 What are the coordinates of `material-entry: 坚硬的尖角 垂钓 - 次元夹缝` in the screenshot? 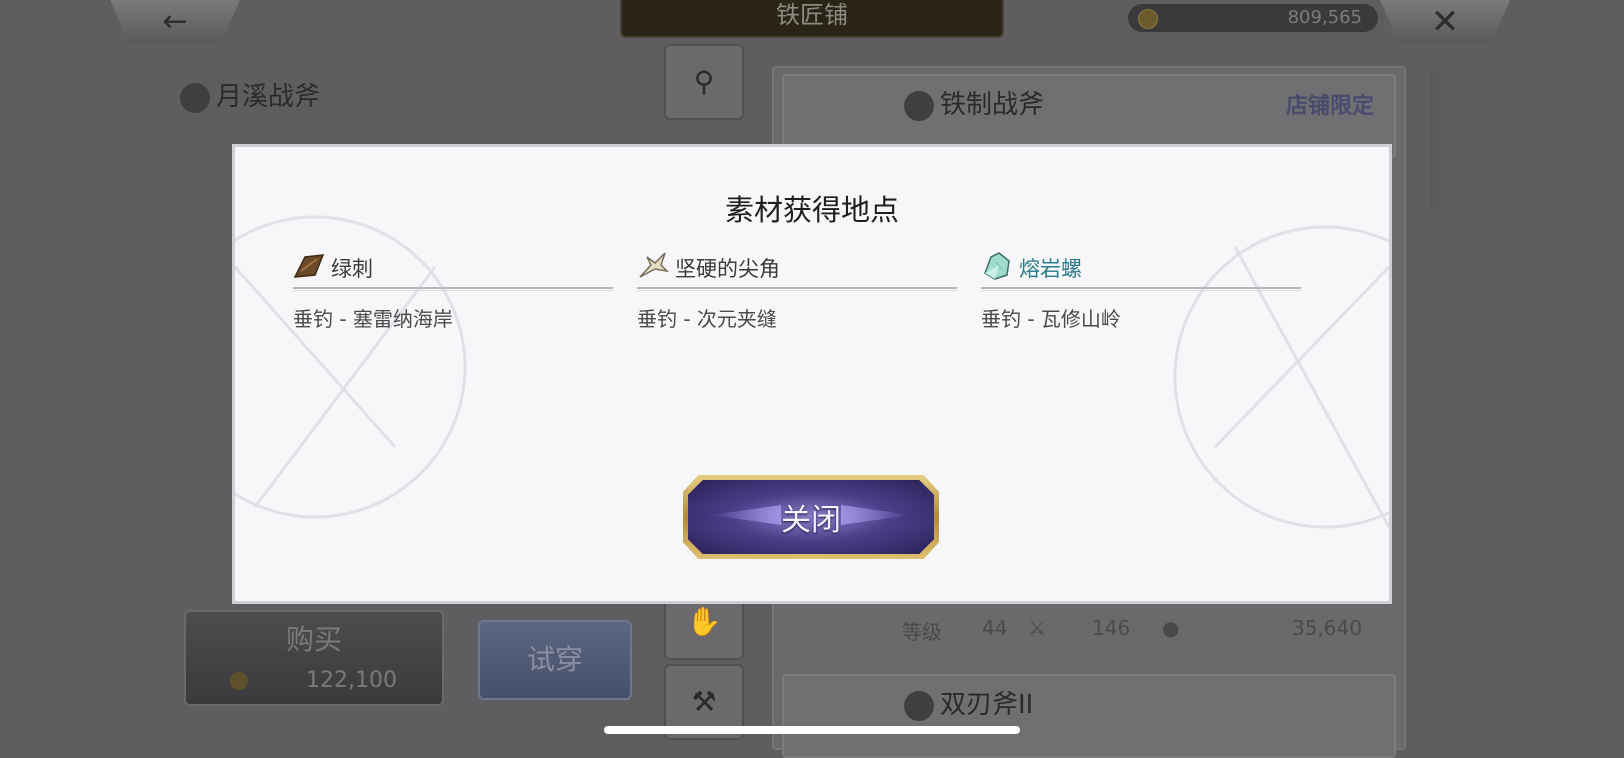 It's located at (797, 289).